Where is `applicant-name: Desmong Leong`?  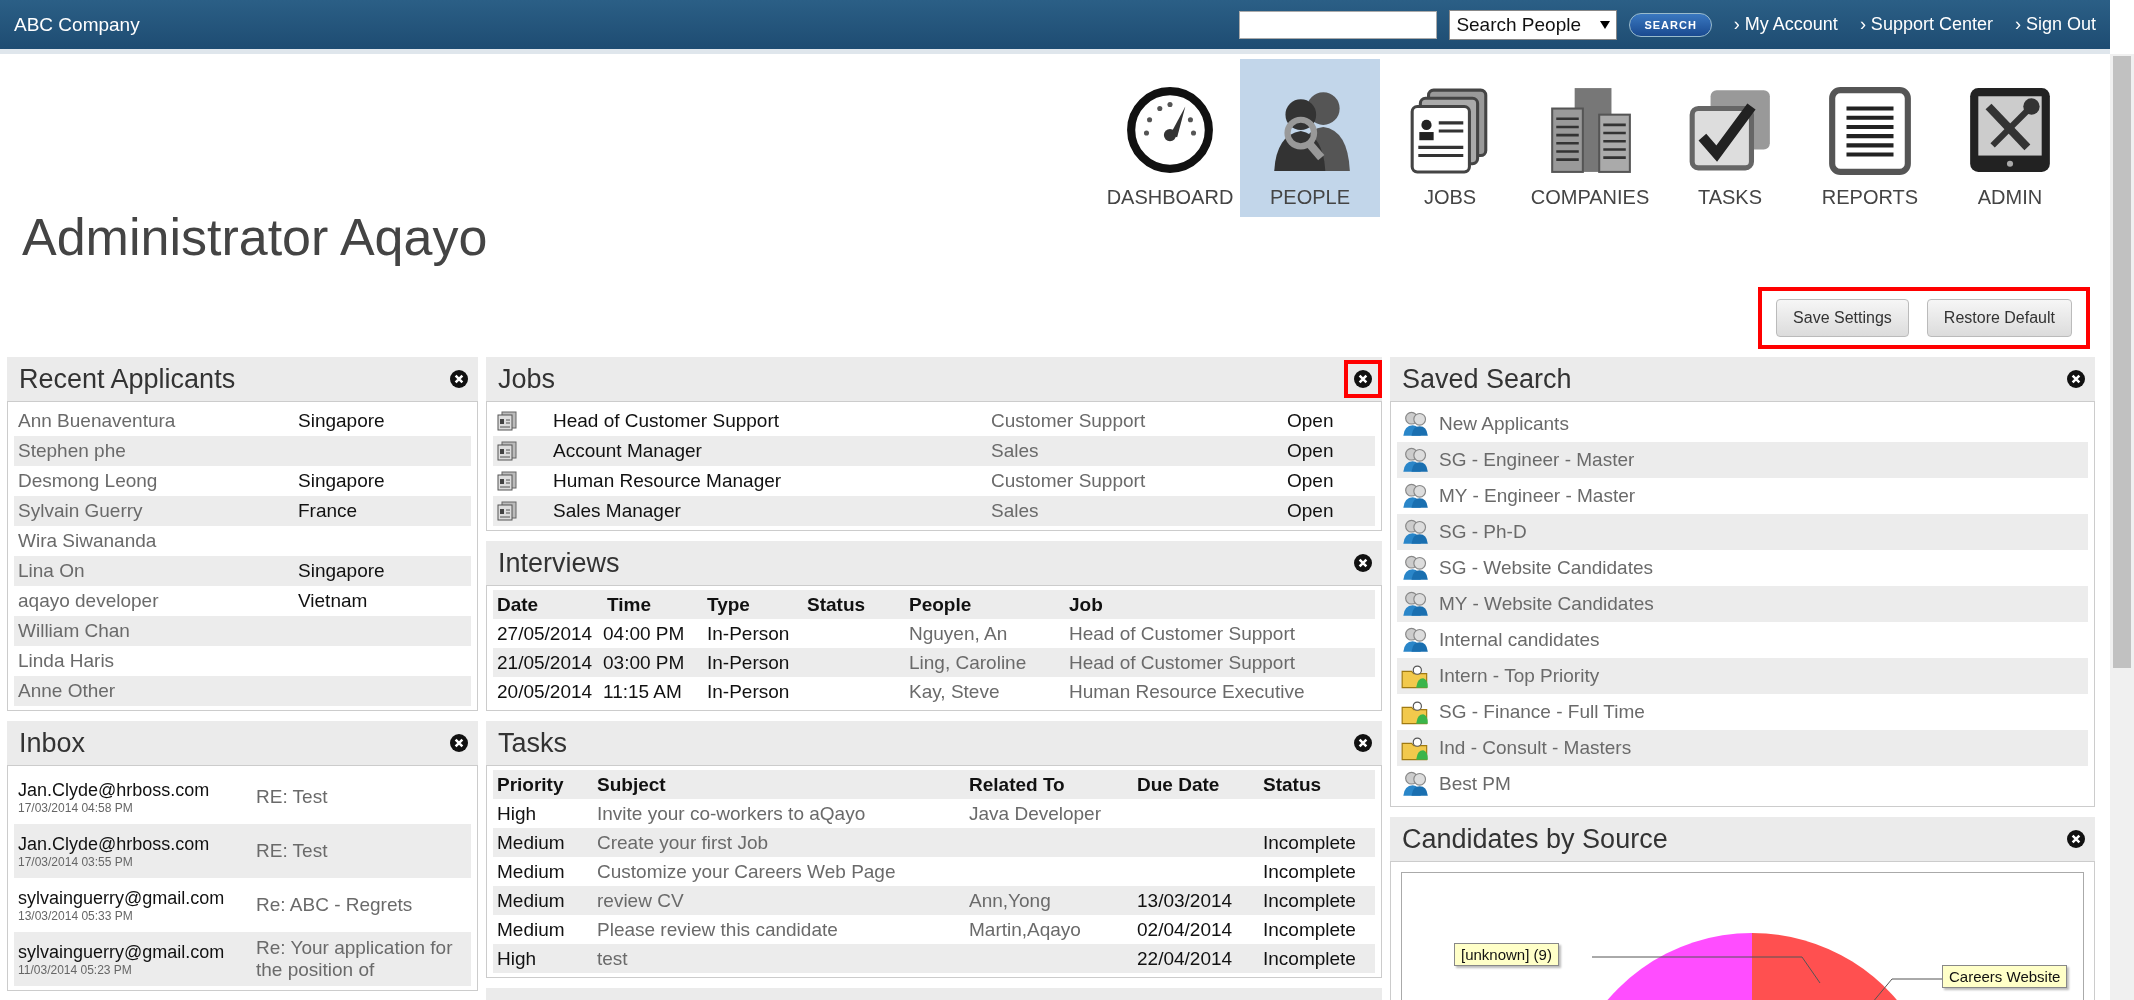
applicant-name: Desmong Leong is located at coordinates (158, 481).